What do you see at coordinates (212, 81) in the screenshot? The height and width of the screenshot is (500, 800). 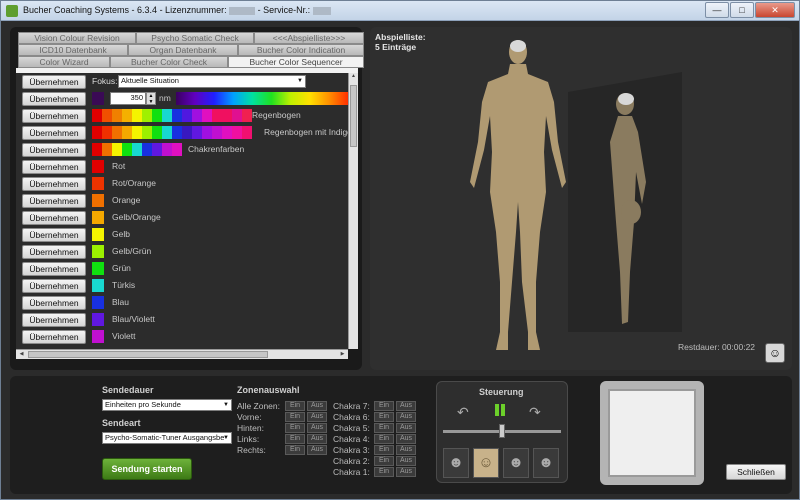 I see `focus-dropdown: Aktuelle Situation ▼` at bounding box center [212, 81].